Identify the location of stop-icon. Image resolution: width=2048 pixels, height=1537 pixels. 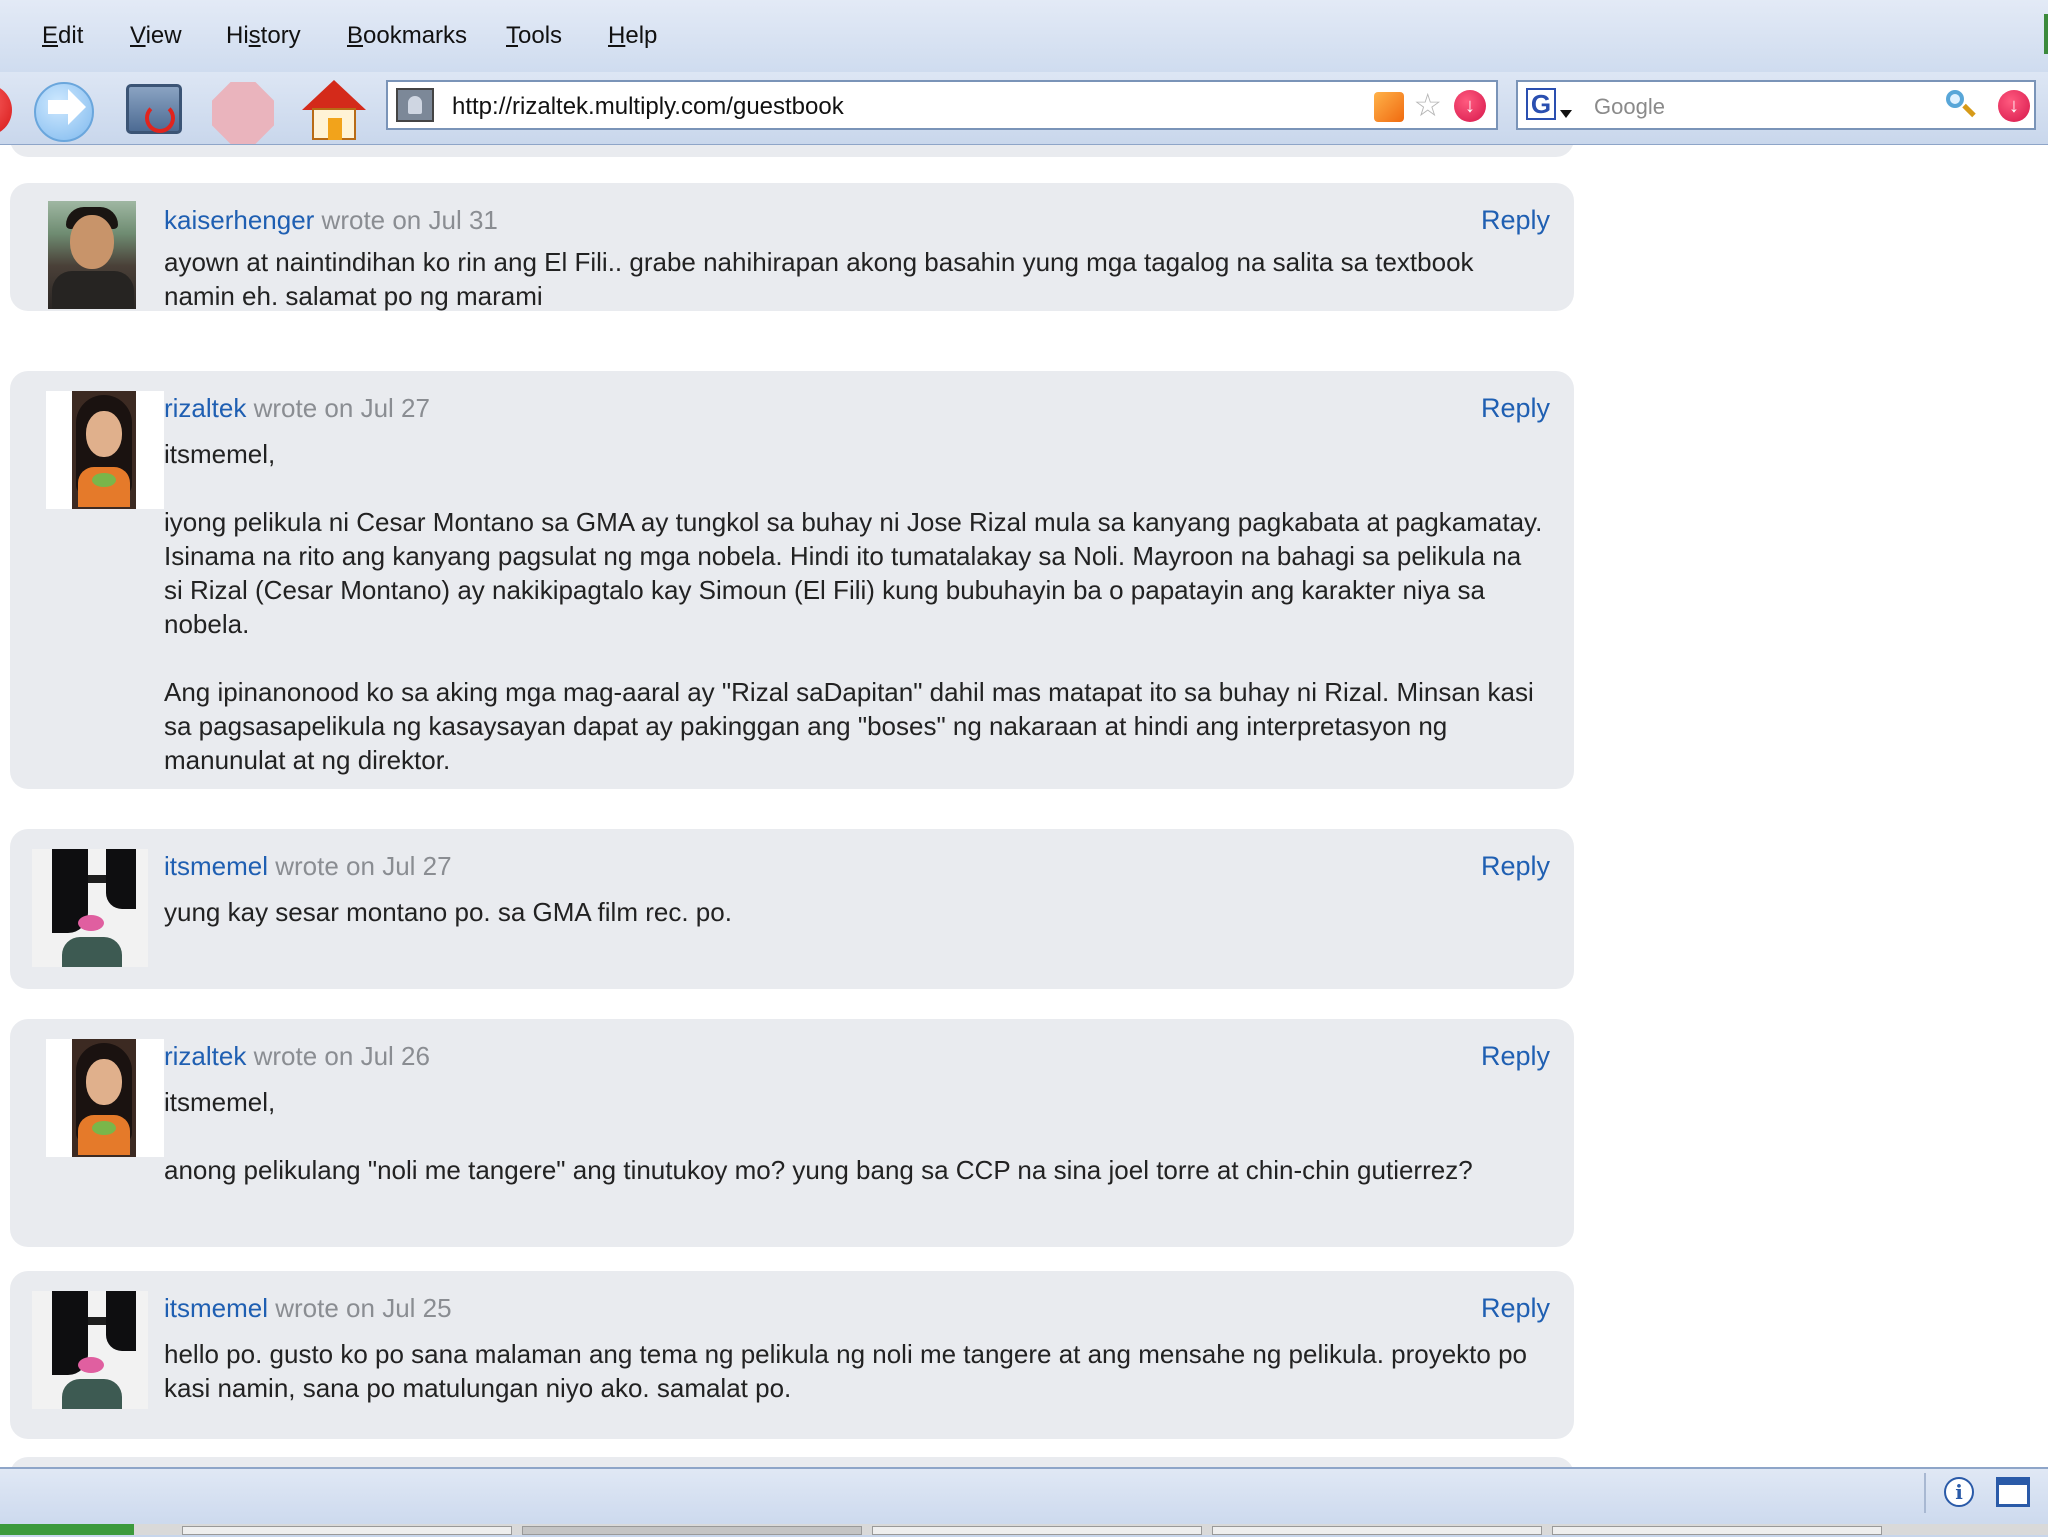
(243, 113).